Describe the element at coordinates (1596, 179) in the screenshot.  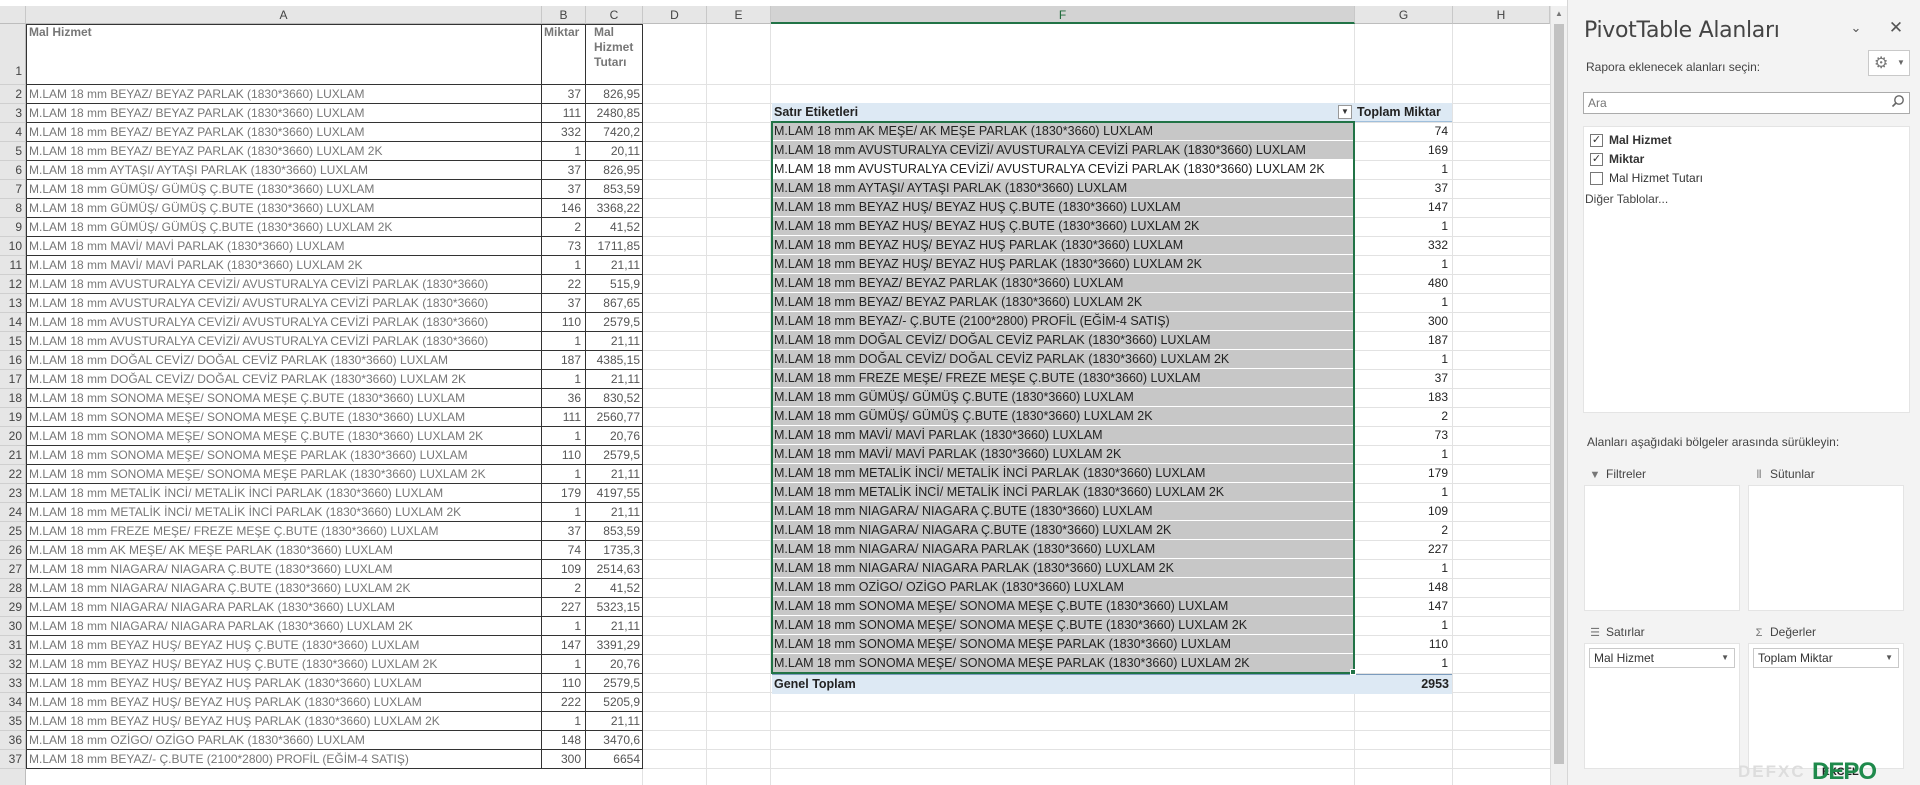
I see `checkbox-unchecked-icon` at that location.